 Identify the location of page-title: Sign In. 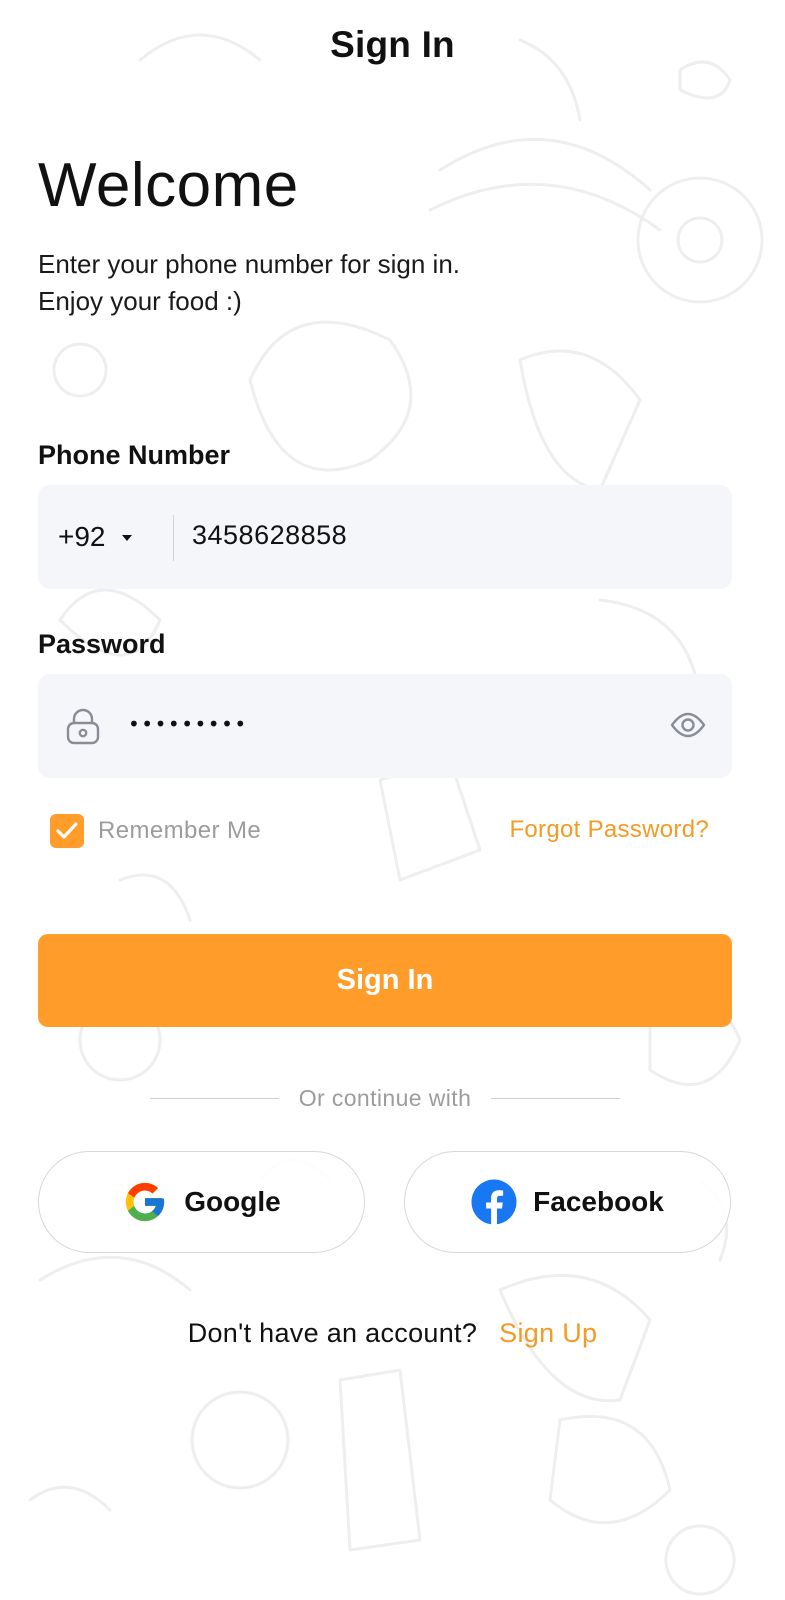
(392, 44).